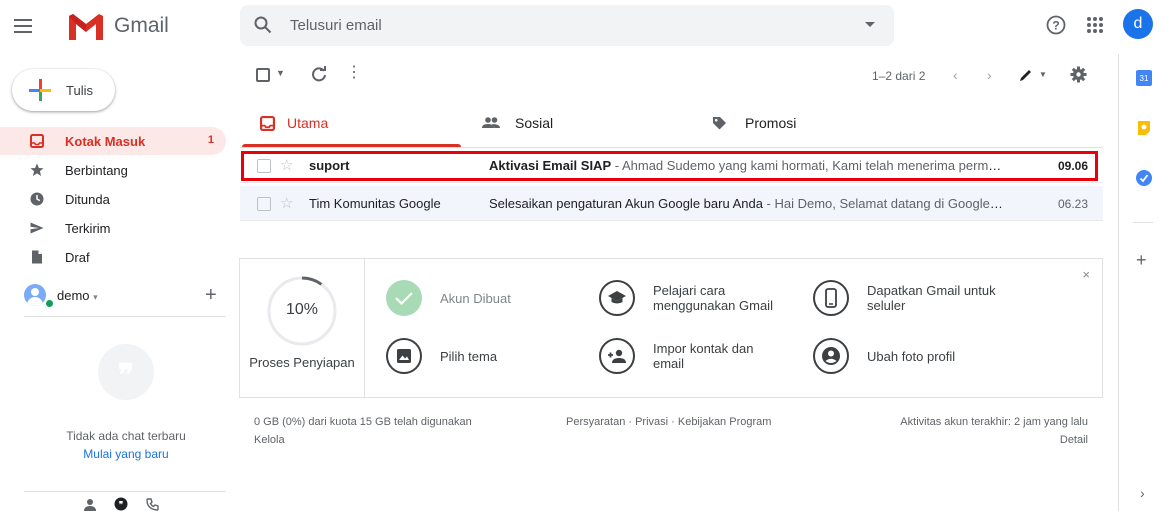 This screenshot has height=511, width=1161. Describe the element at coordinates (210, 140) in the screenshot. I see `unread-count-badge: 1` at that location.